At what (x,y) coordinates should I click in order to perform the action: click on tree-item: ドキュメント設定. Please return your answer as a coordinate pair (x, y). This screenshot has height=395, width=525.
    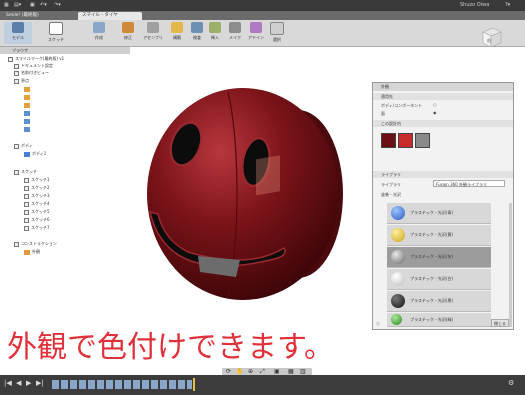
    Looking at the image, I should click on (33, 65).